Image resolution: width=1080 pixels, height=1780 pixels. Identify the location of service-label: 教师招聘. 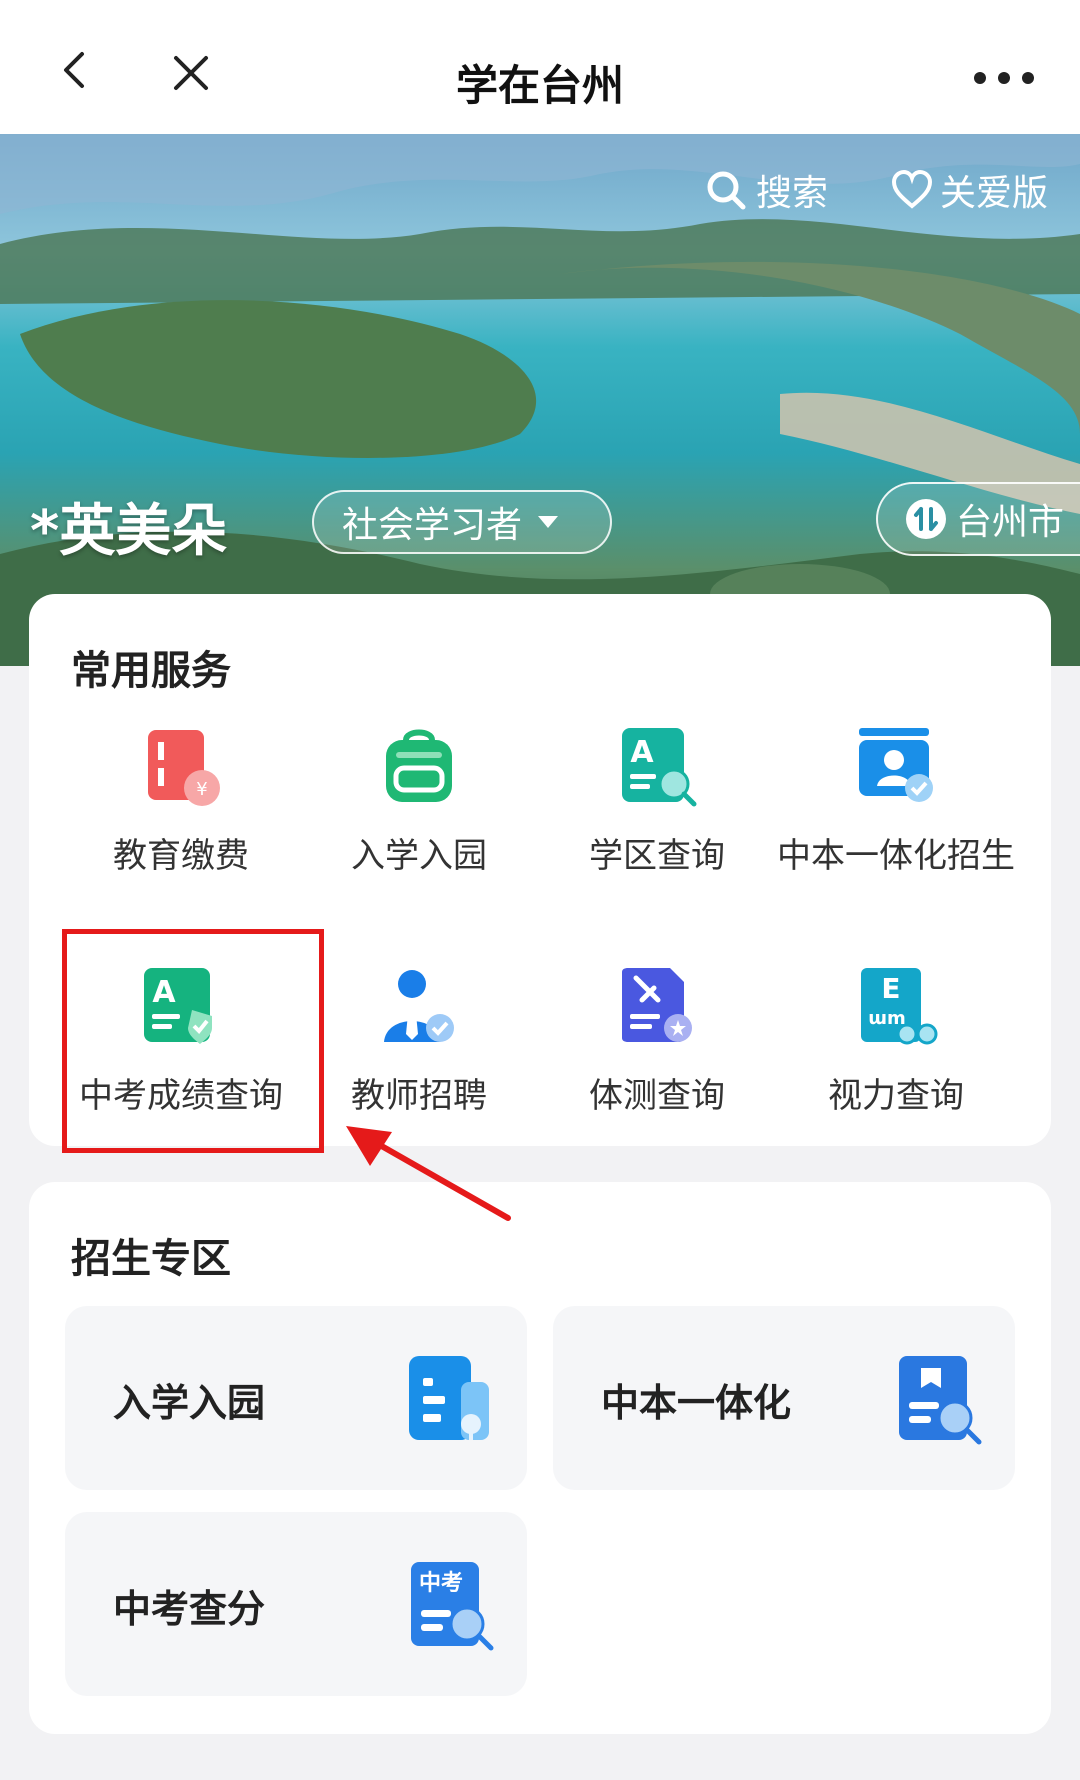
(419, 1096).